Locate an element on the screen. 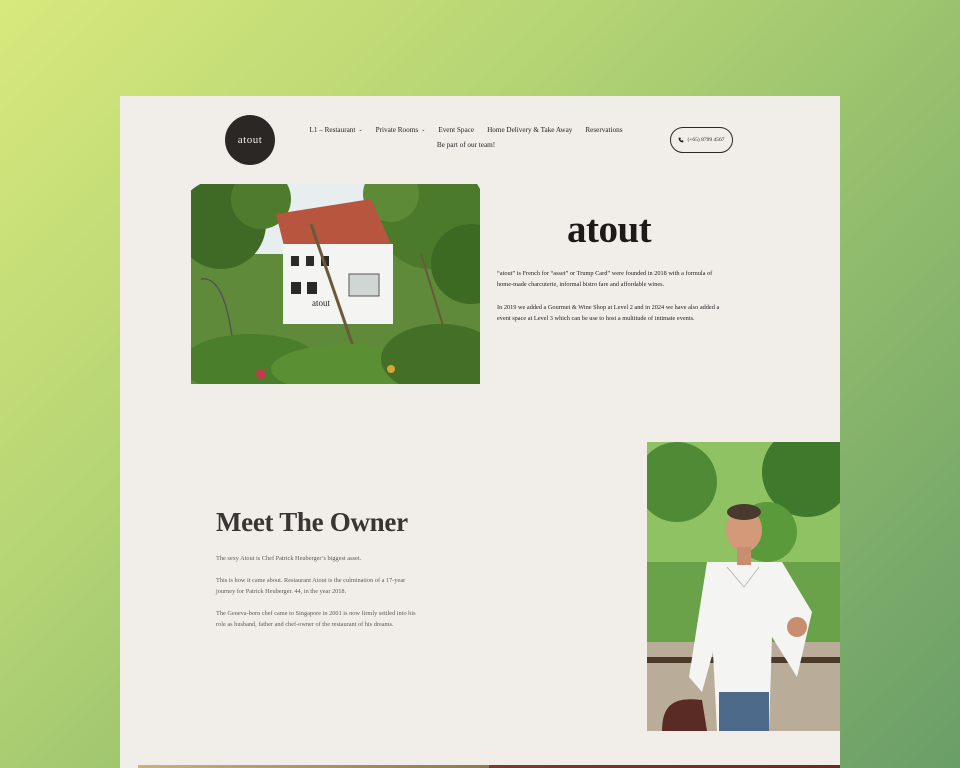 Image resolution: width=960 pixels, height=768 pixels. nav-item-label: Private Rooms is located at coordinates (397, 130).